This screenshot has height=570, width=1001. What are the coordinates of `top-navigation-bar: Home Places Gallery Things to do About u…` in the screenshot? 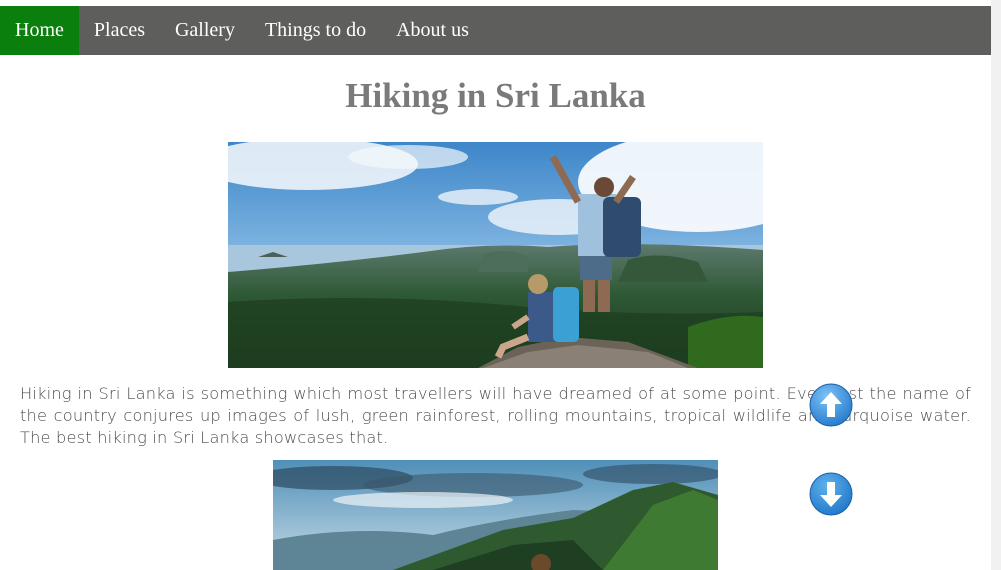 It's located at (495, 30).